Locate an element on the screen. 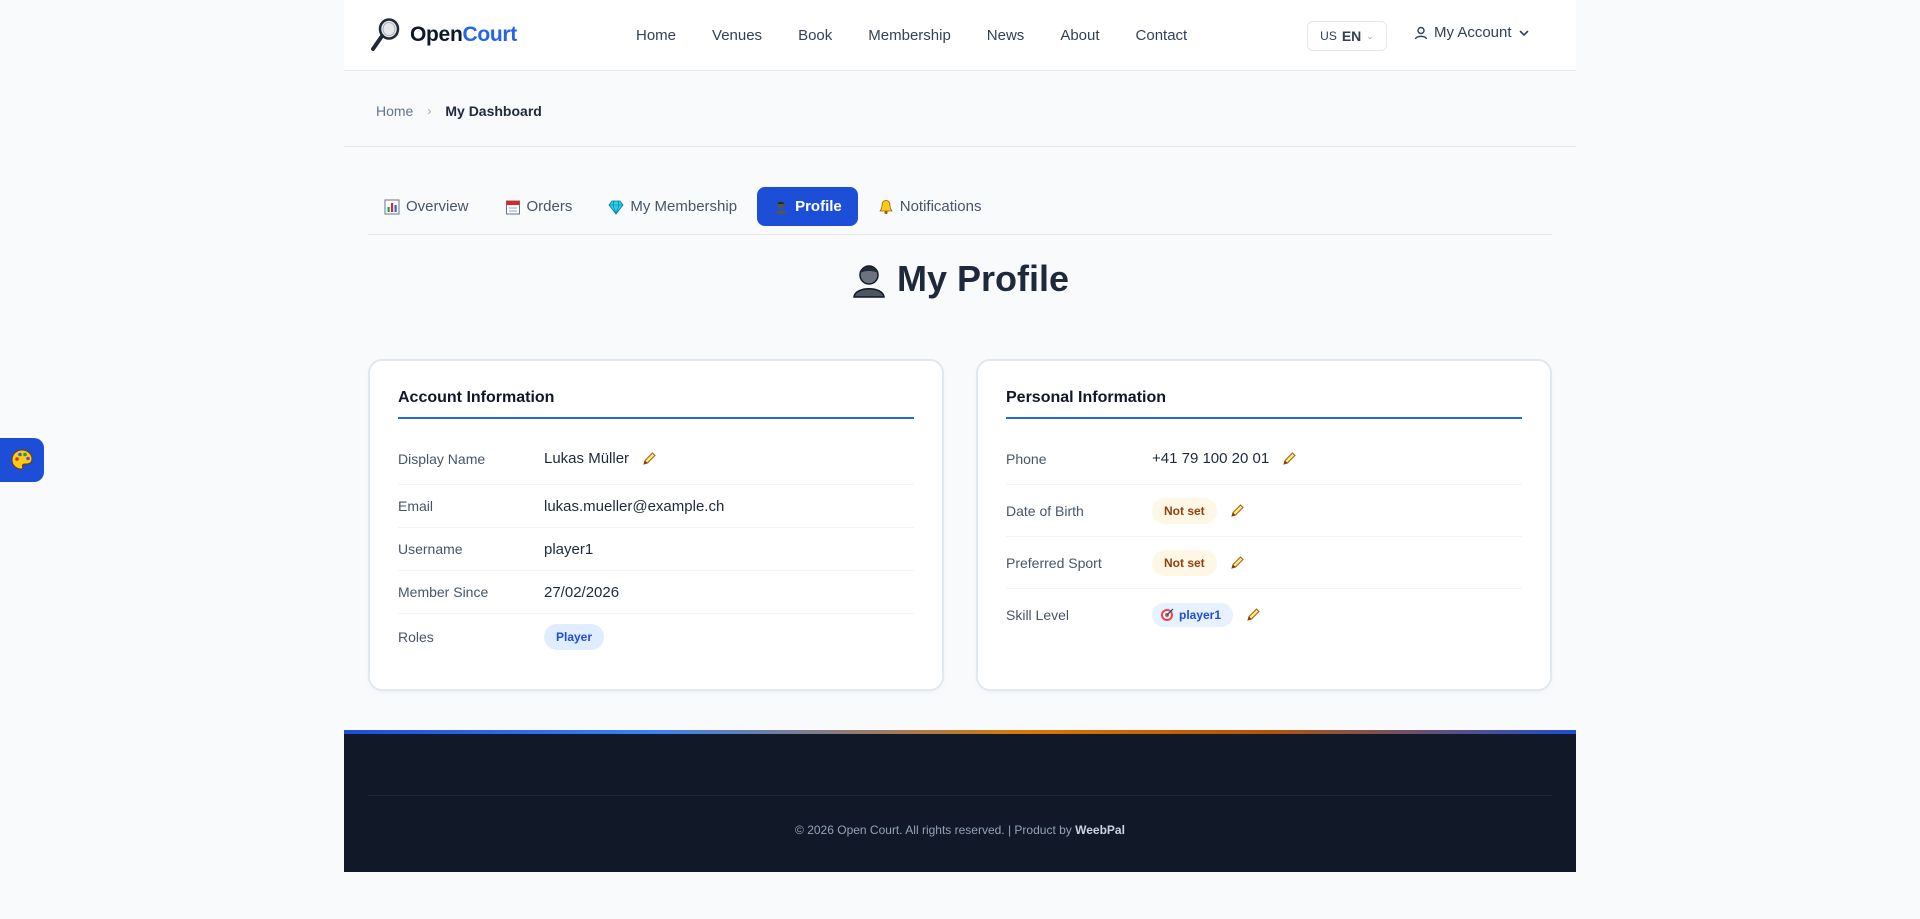 This screenshot has height=919, width=1920. flag-us: US is located at coordinates (1328, 36).